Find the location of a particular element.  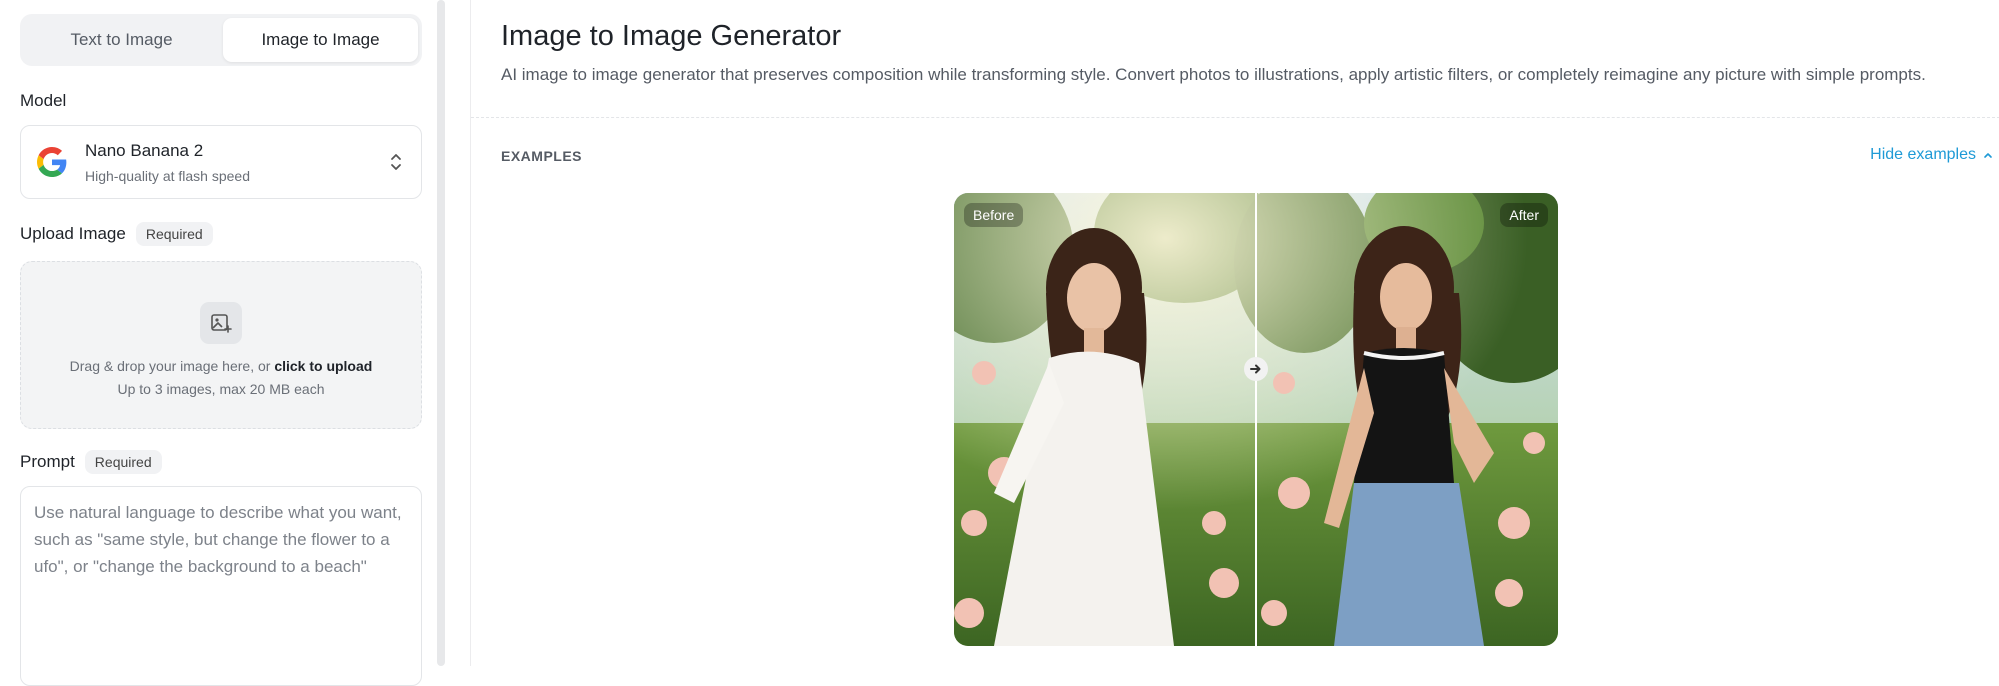

google-g-icon is located at coordinates (52, 162).